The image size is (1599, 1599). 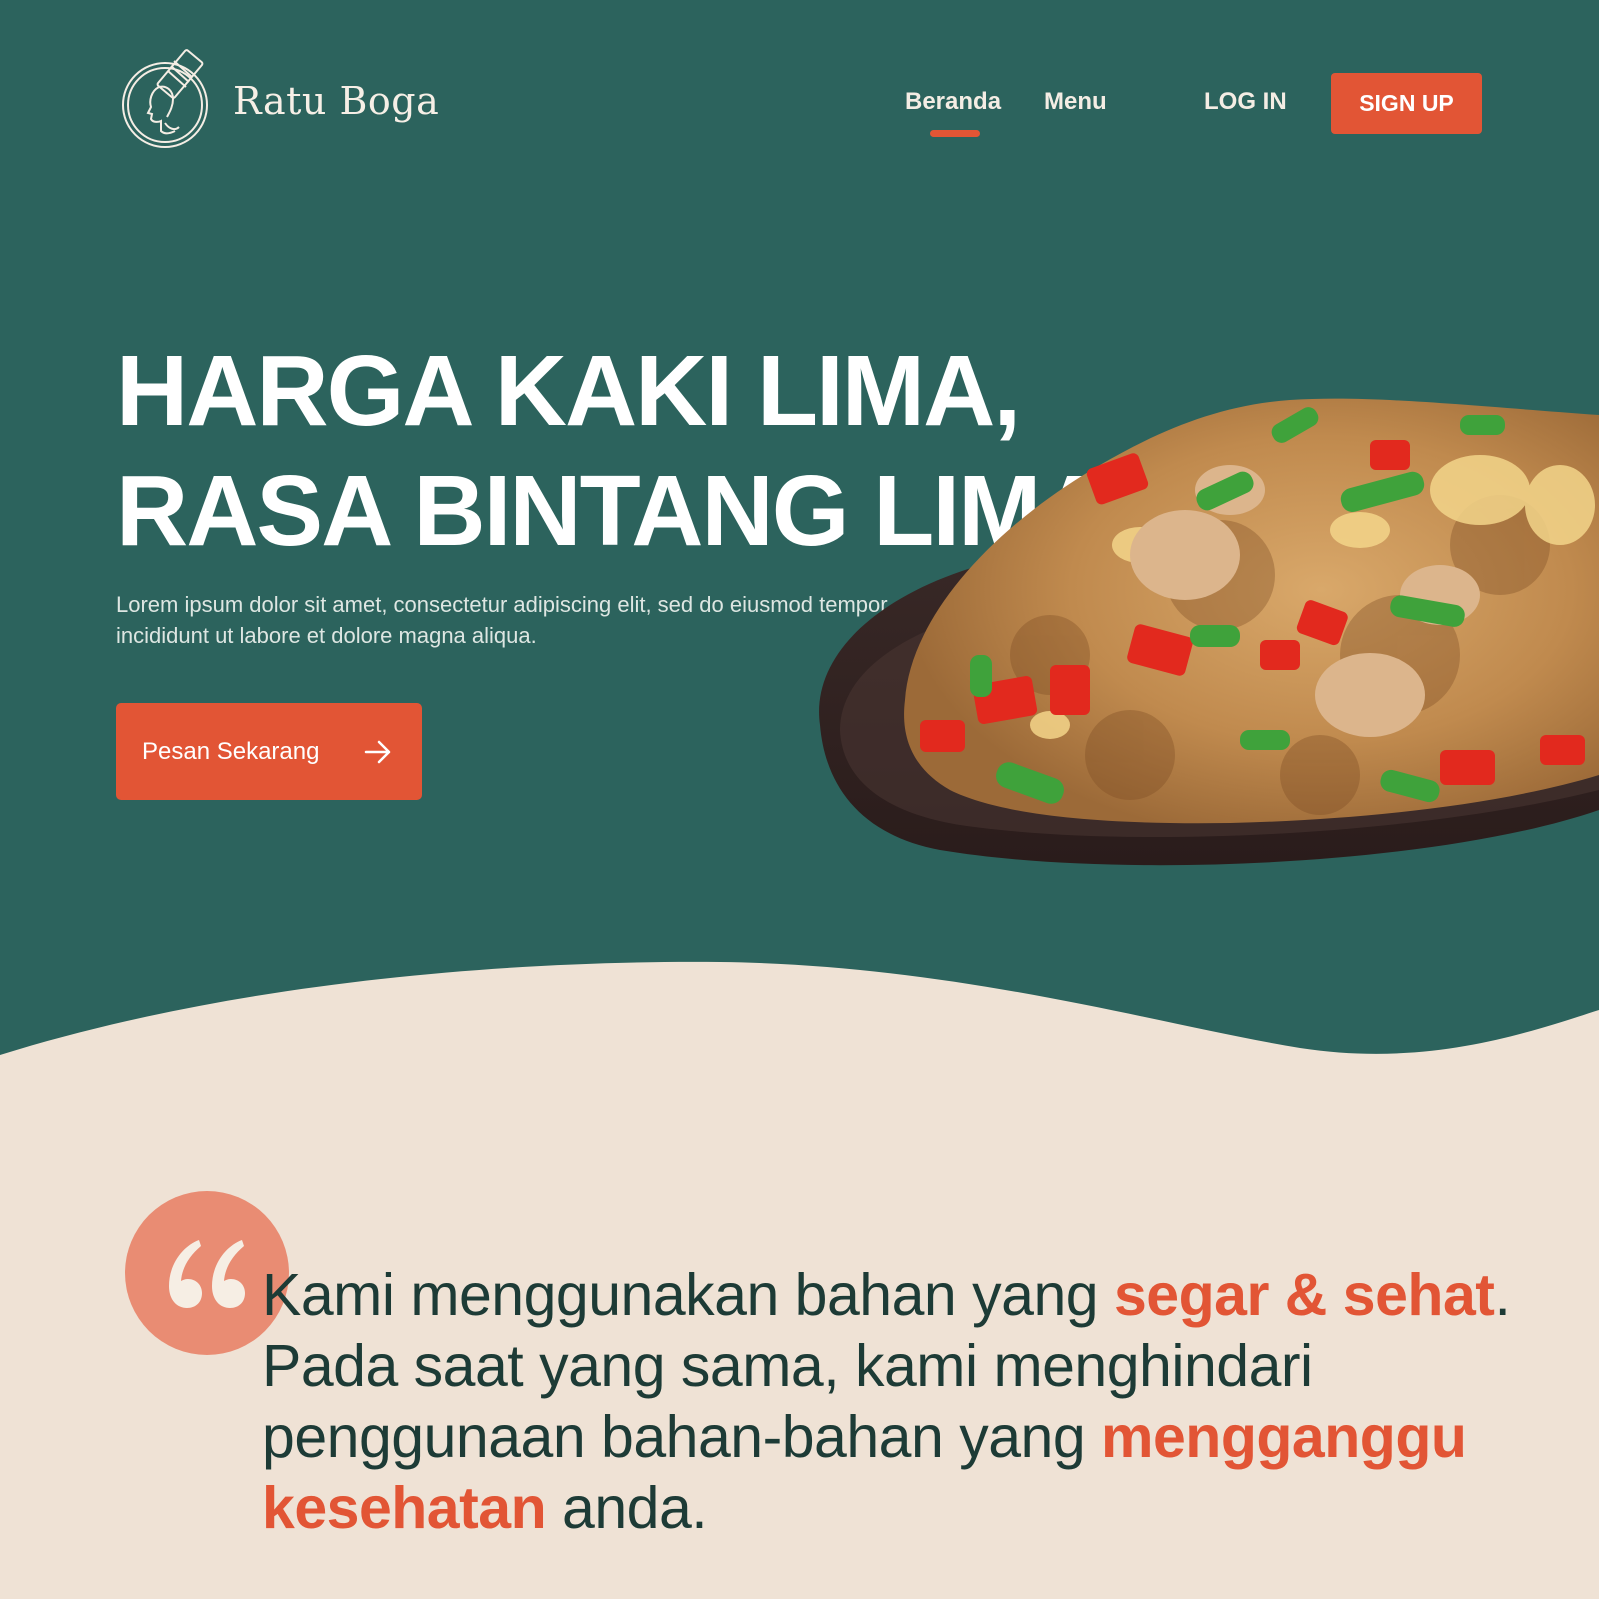 What do you see at coordinates (1209, 632) in the screenshot?
I see `fried-rice-image` at bounding box center [1209, 632].